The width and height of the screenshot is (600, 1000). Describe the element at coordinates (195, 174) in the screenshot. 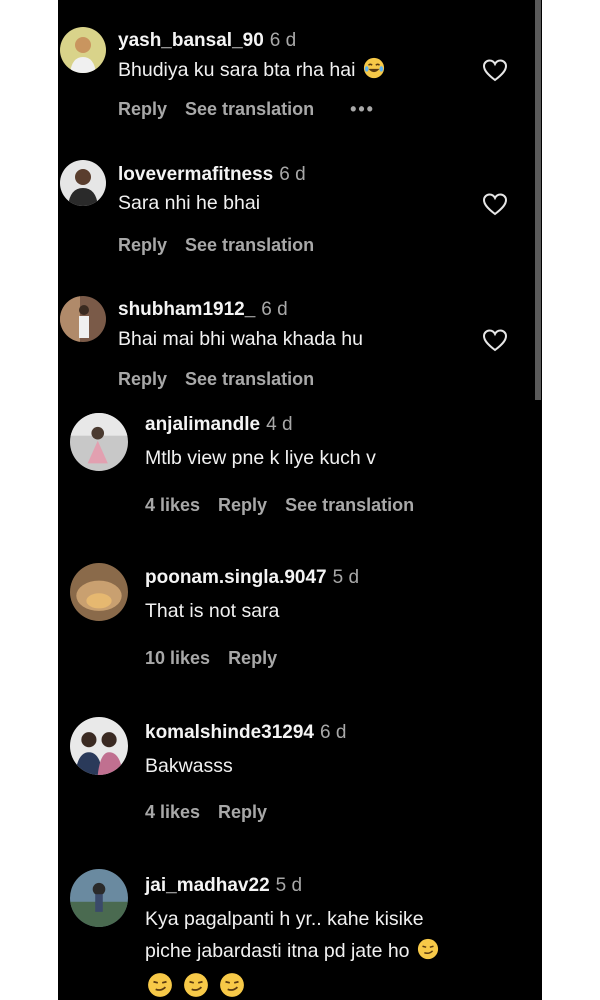

I see `username: lovevermafitness` at that location.